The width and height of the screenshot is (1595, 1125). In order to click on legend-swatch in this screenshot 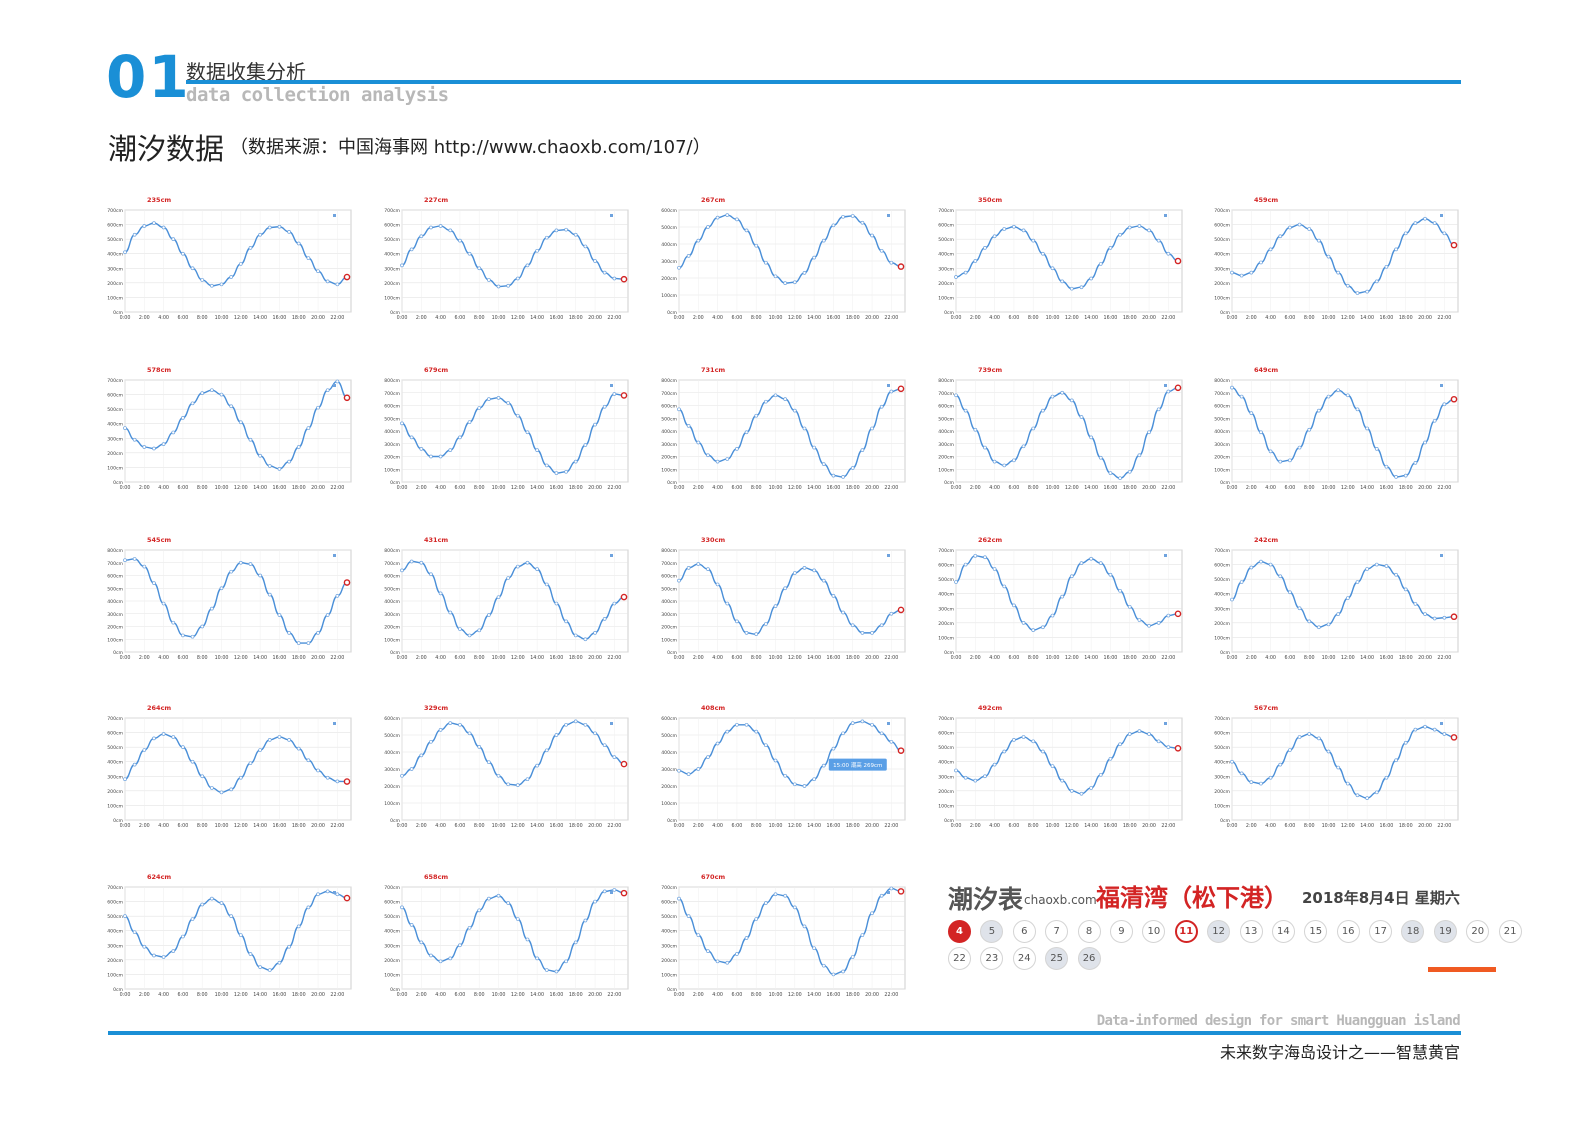, I will do `click(611, 723)`.